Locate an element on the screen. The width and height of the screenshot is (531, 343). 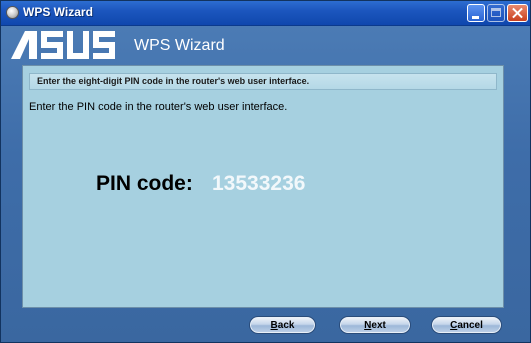
title-bar: WPS Wizard is located at coordinates (265, 13).